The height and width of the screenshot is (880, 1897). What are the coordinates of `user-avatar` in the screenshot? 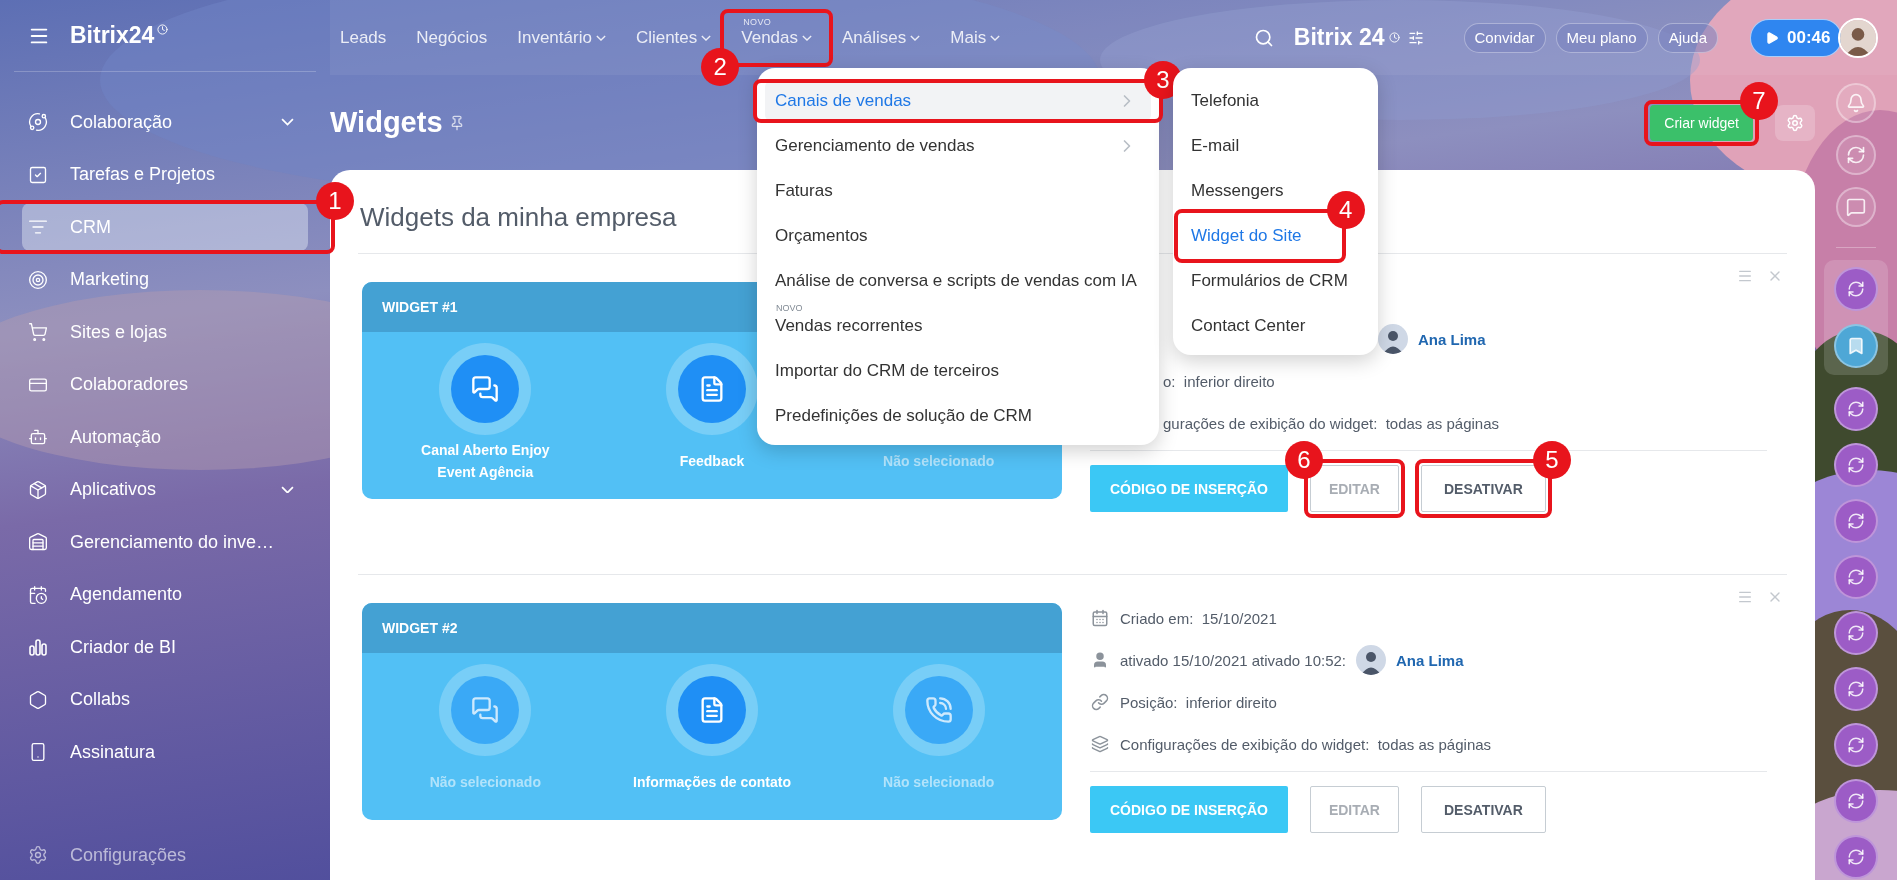 It's located at (1371, 660).